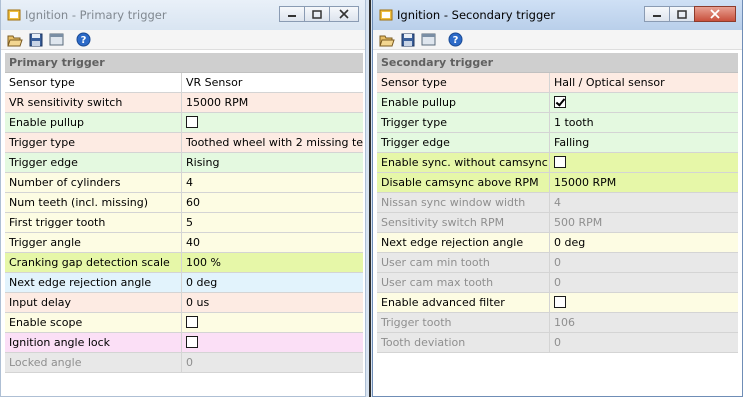  I want to click on property-row-user-cam-max-tooth: User cam max tooth 0, so click(557, 283).